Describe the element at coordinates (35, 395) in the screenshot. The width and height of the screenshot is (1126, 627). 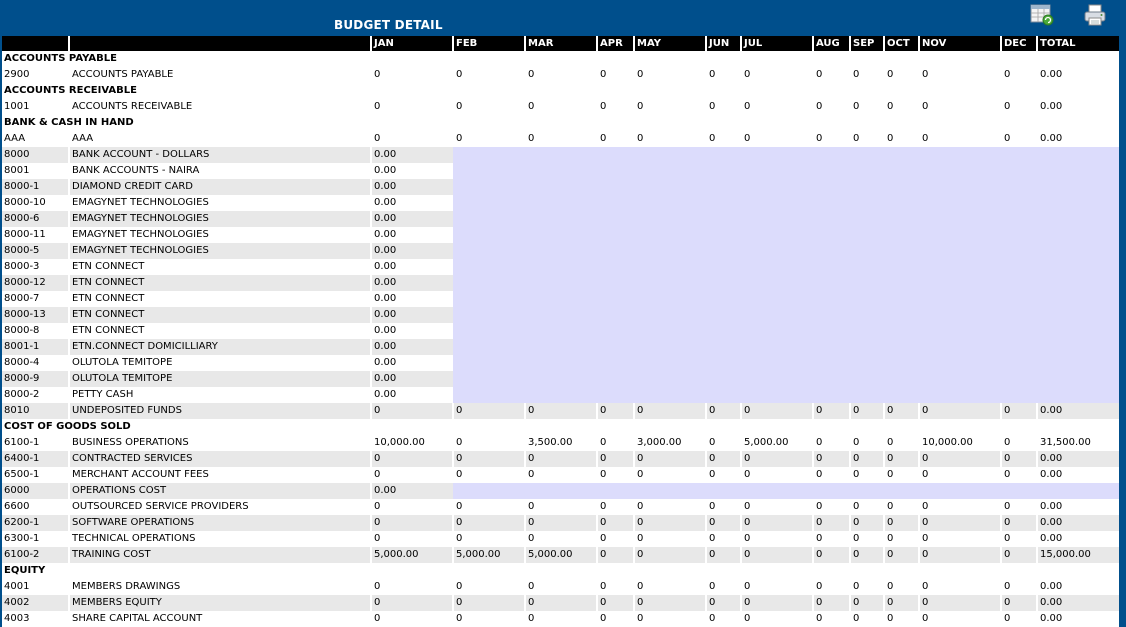
I see `account-code: 8000-2` at that location.